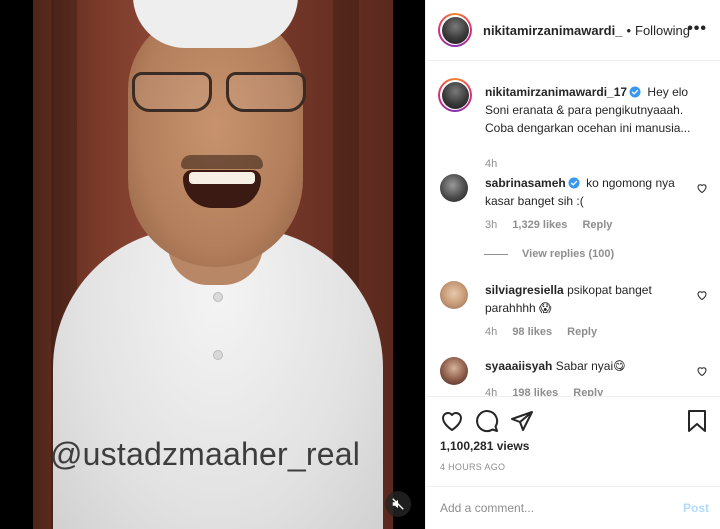 The image size is (720, 529). I want to click on speaker-muted-icon, so click(398, 504).